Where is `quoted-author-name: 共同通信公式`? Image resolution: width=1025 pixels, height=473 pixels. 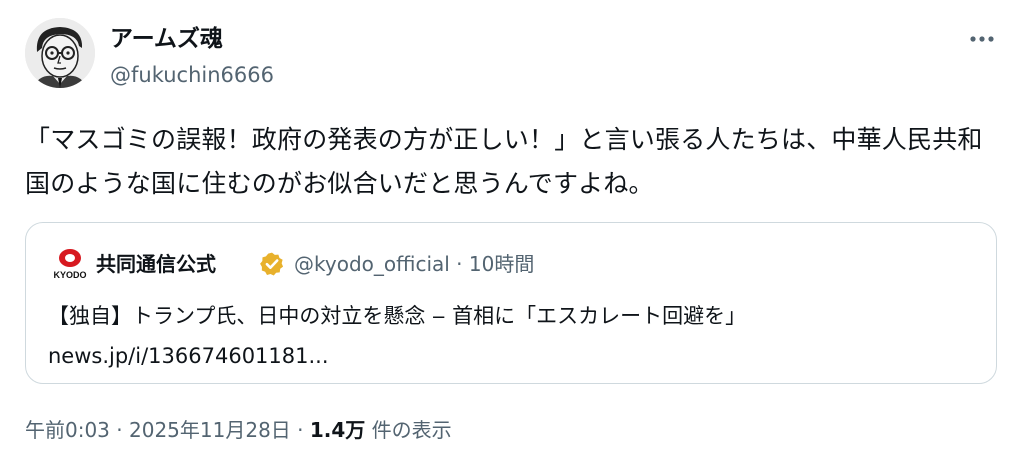 quoted-author-name: 共同通信公式 is located at coordinates (156, 264).